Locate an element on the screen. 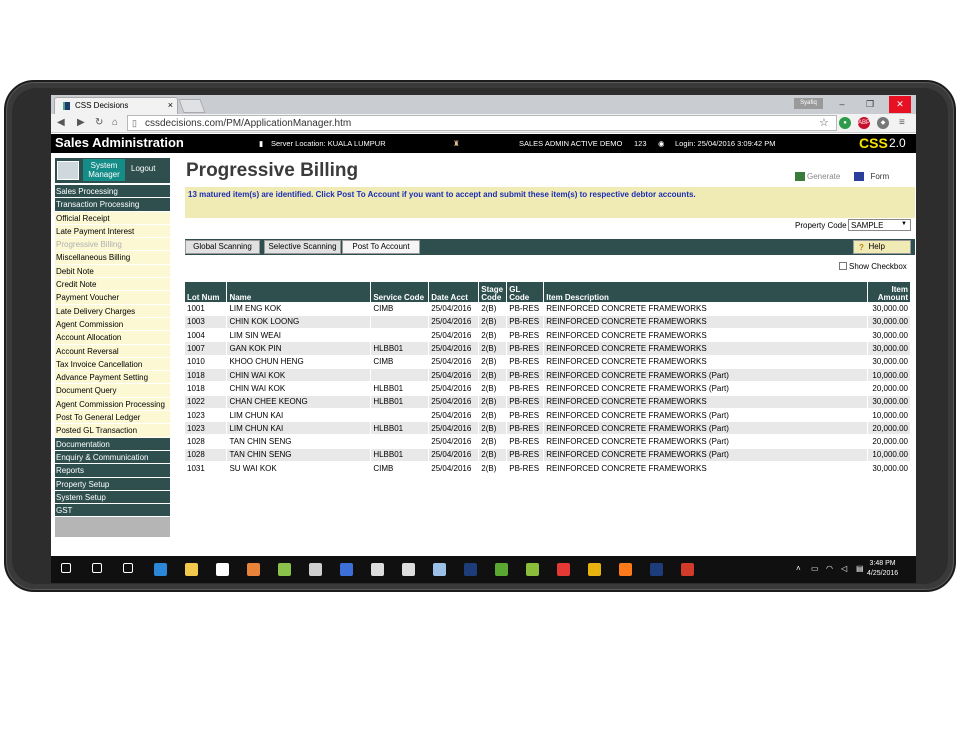 This screenshot has width=962, height=754. col-desc: Item Description is located at coordinates (705, 292).